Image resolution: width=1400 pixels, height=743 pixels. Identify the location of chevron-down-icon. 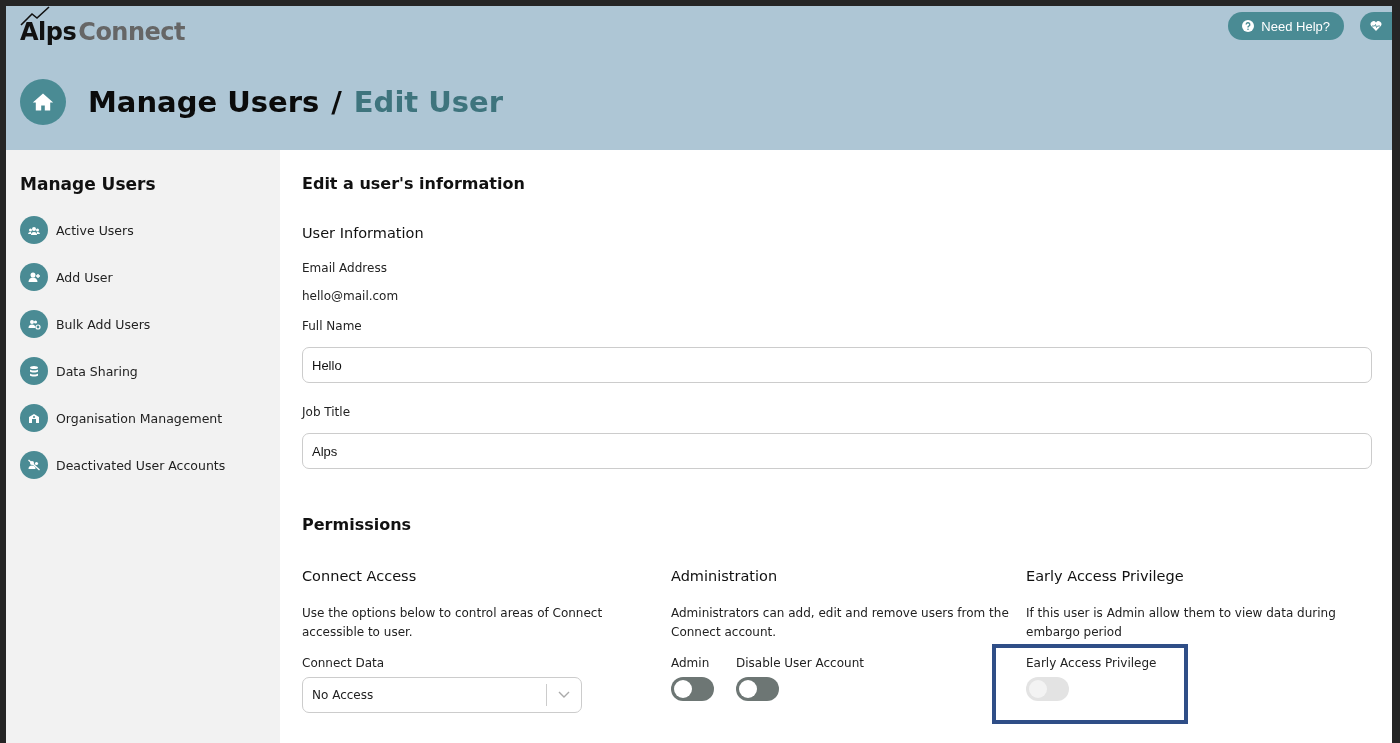
(564, 695).